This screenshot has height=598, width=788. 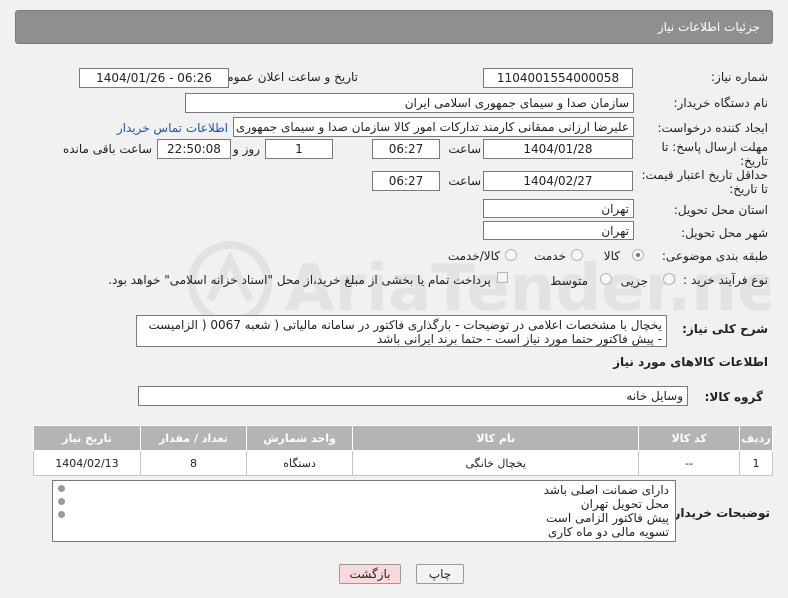 I want to click on deadline-label-date: تاریخ:, so click(x=754, y=161).